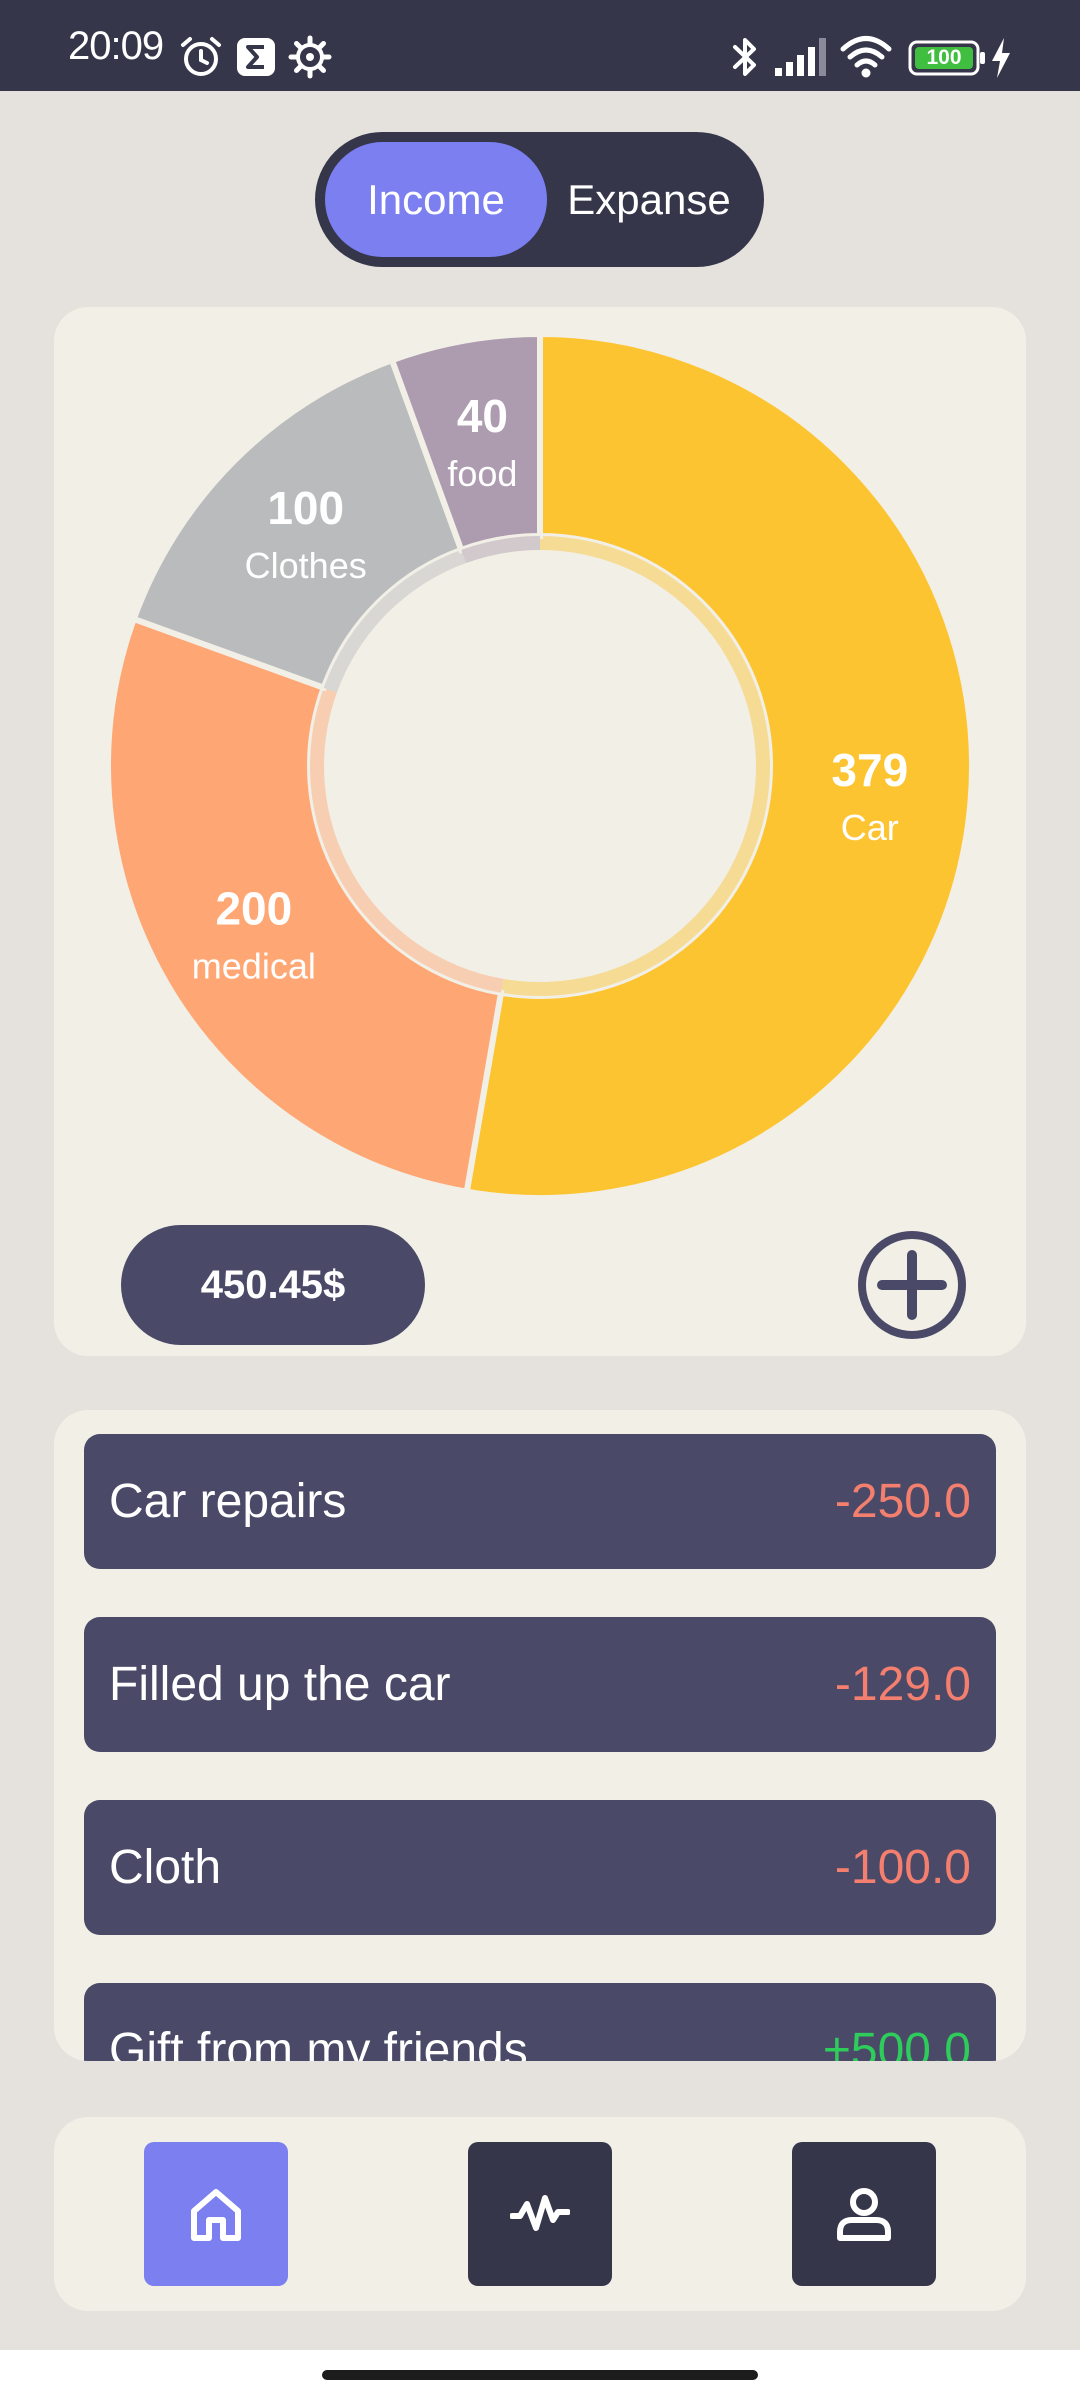 The image size is (1080, 2400). What do you see at coordinates (869, 770) in the screenshot?
I see `slice-value-car: 379` at bounding box center [869, 770].